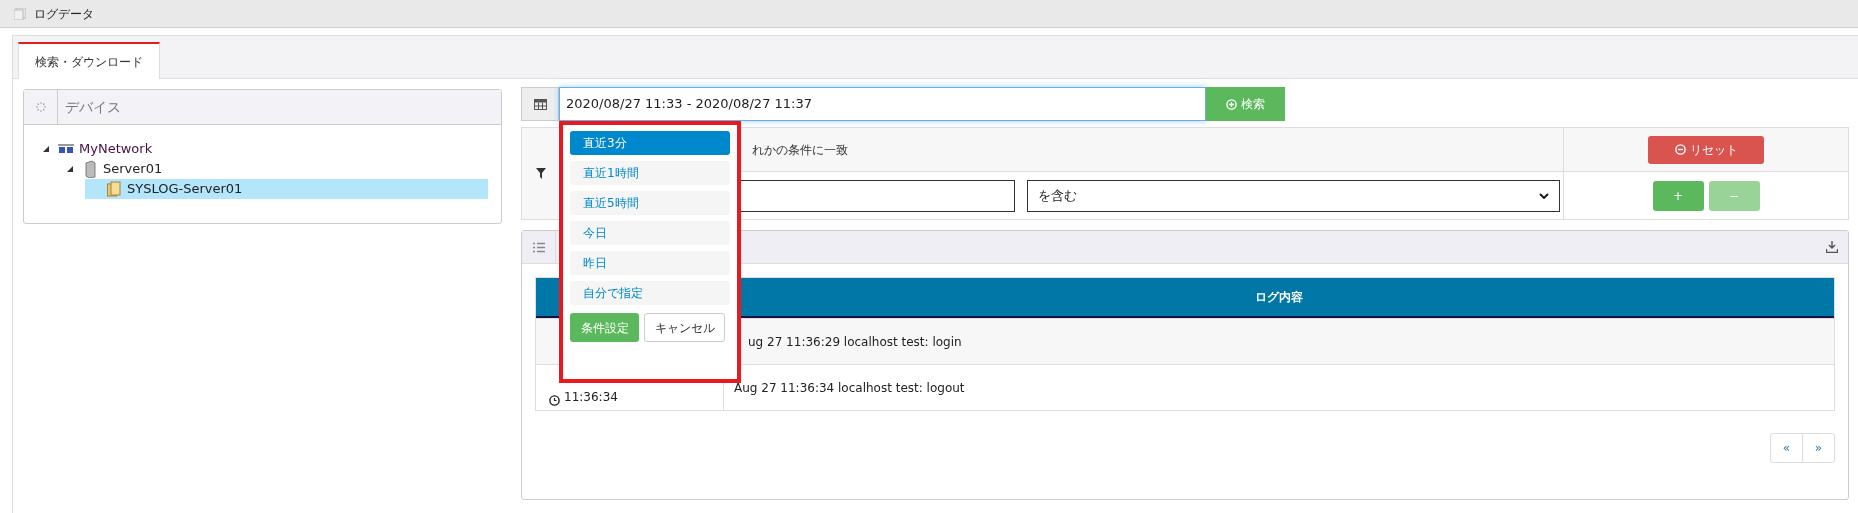 This screenshot has height=513, width=1858. What do you see at coordinates (1279, 297) in the screenshot?
I see `column-header: ログ内容` at bounding box center [1279, 297].